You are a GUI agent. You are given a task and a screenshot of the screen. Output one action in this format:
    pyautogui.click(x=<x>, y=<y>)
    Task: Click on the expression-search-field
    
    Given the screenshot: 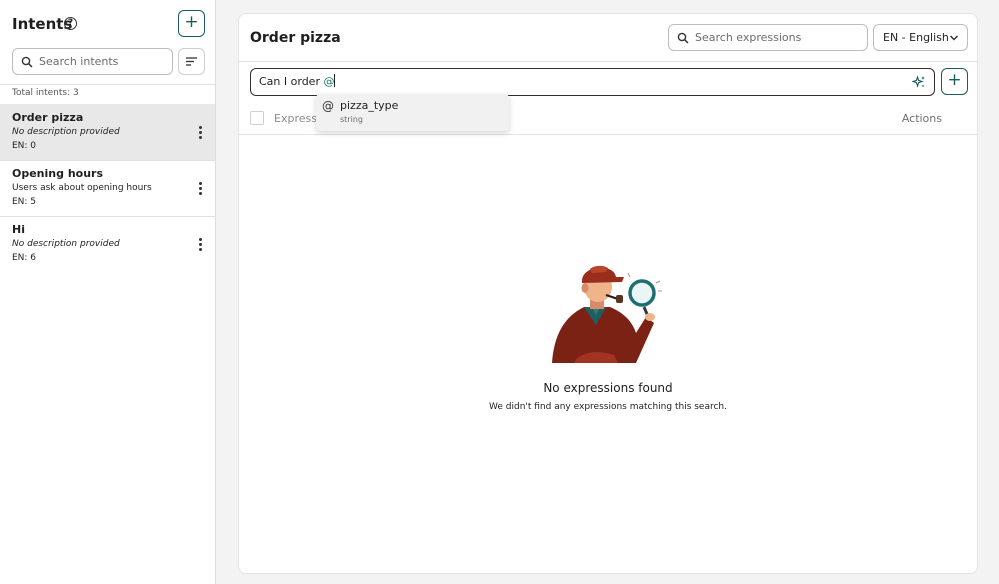 What is the action you would take?
    pyautogui.click(x=768, y=37)
    